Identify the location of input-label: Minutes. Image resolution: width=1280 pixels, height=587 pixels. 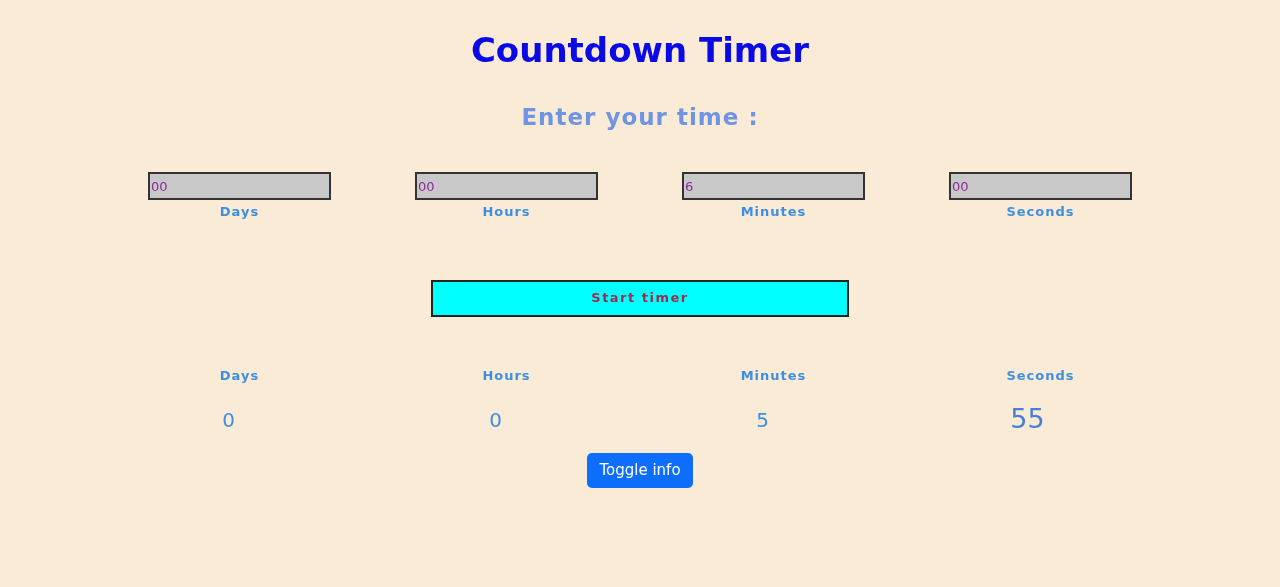
(773, 212).